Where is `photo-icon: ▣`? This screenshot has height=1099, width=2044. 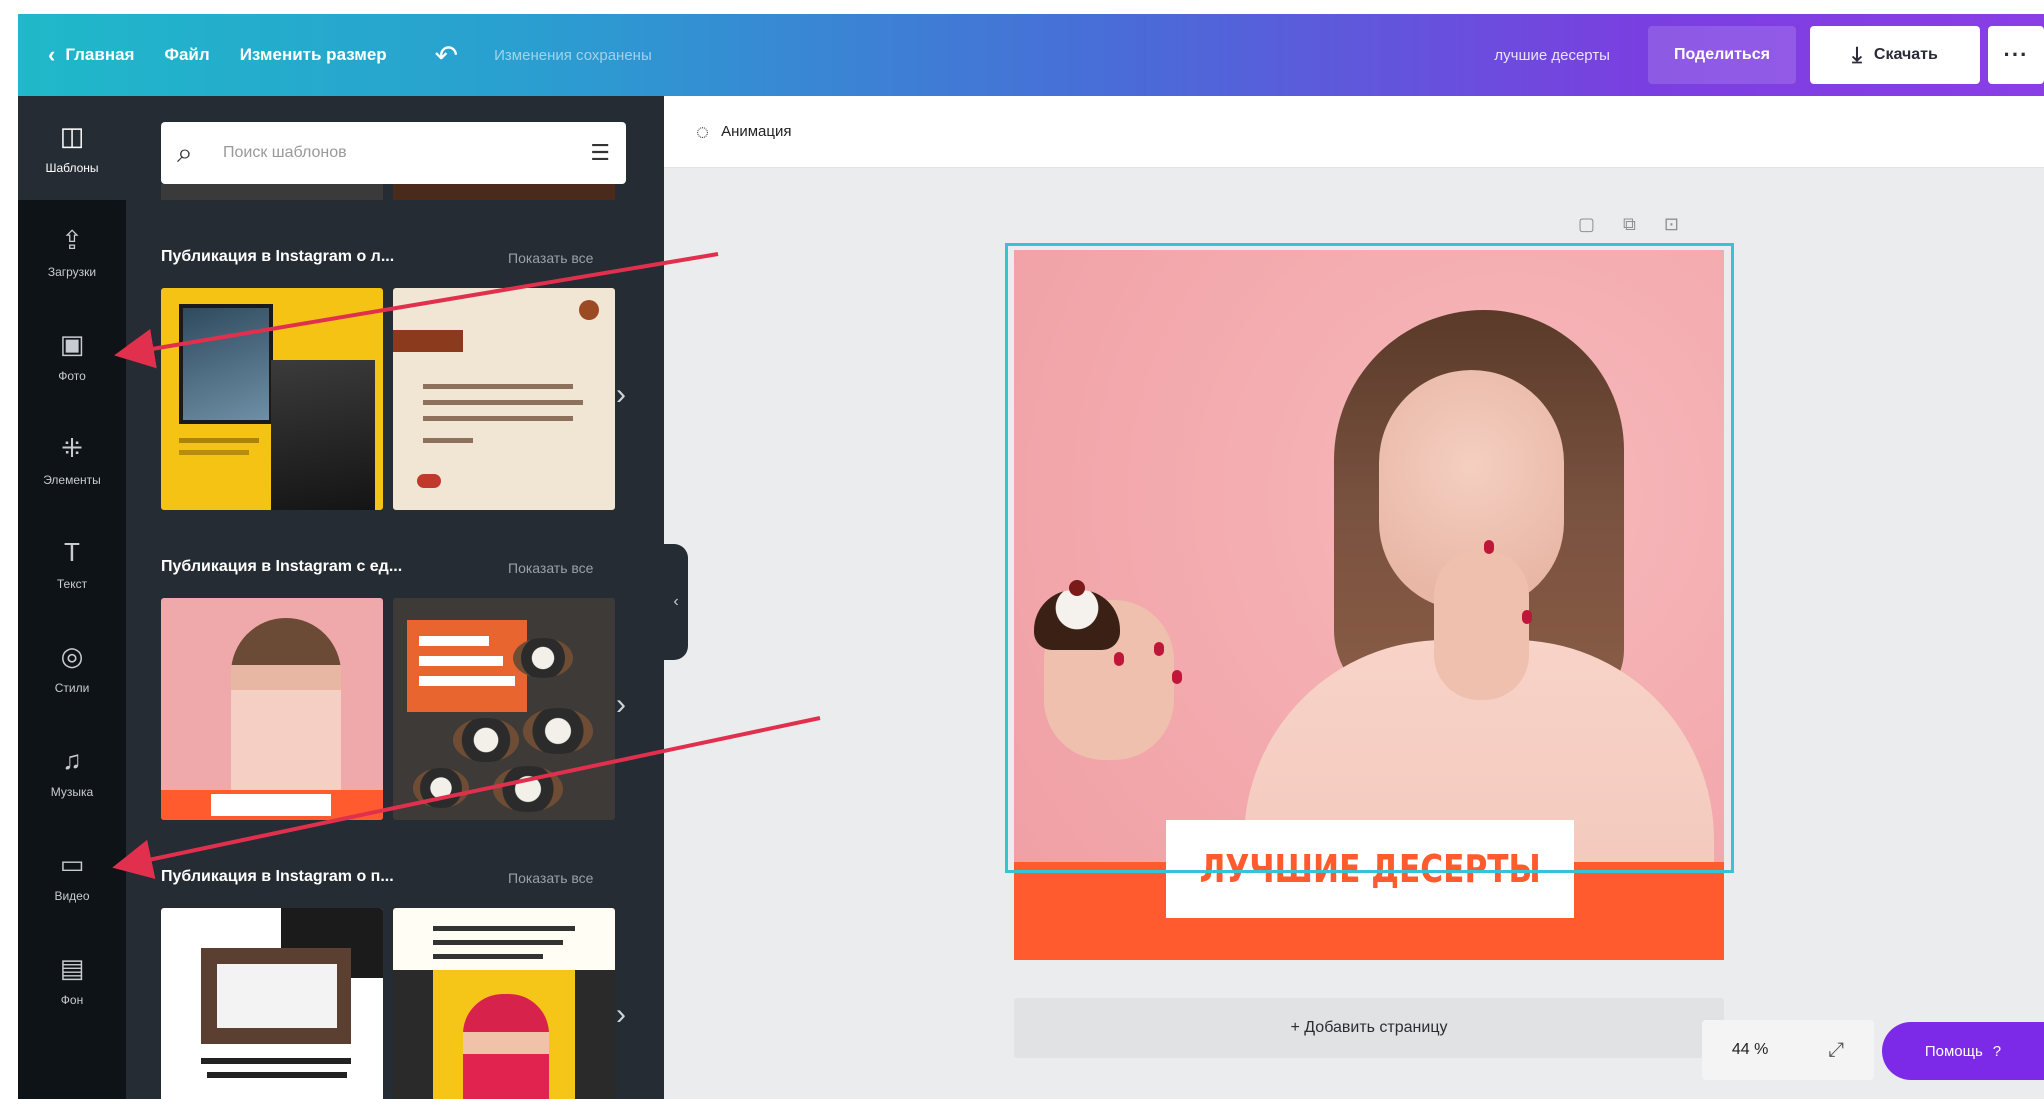 photo-icon: ▣ is located at coordinates (72, 344).